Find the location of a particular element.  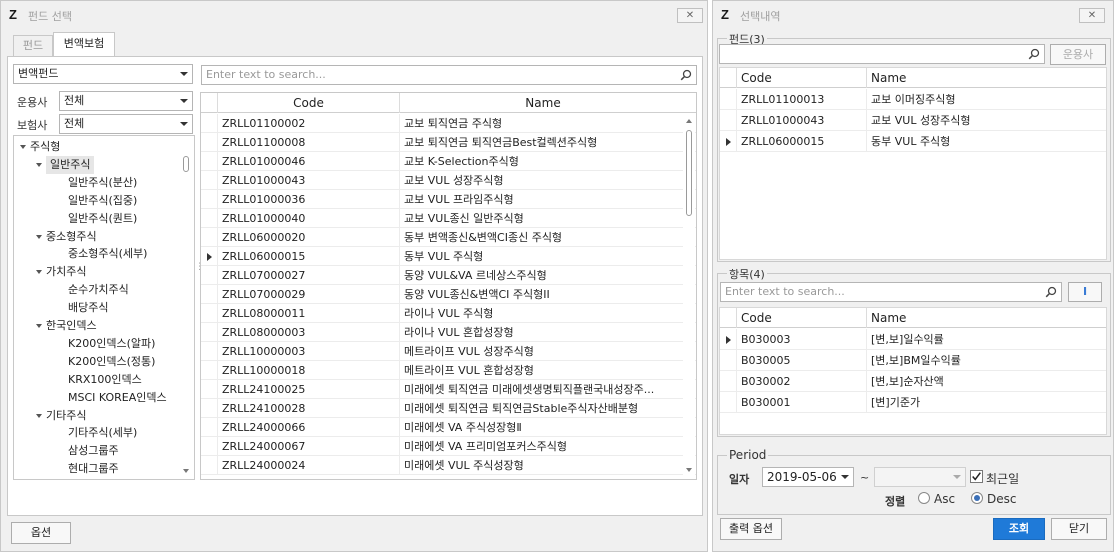

manager-select: 전체 is located at coordinates (126, 101).